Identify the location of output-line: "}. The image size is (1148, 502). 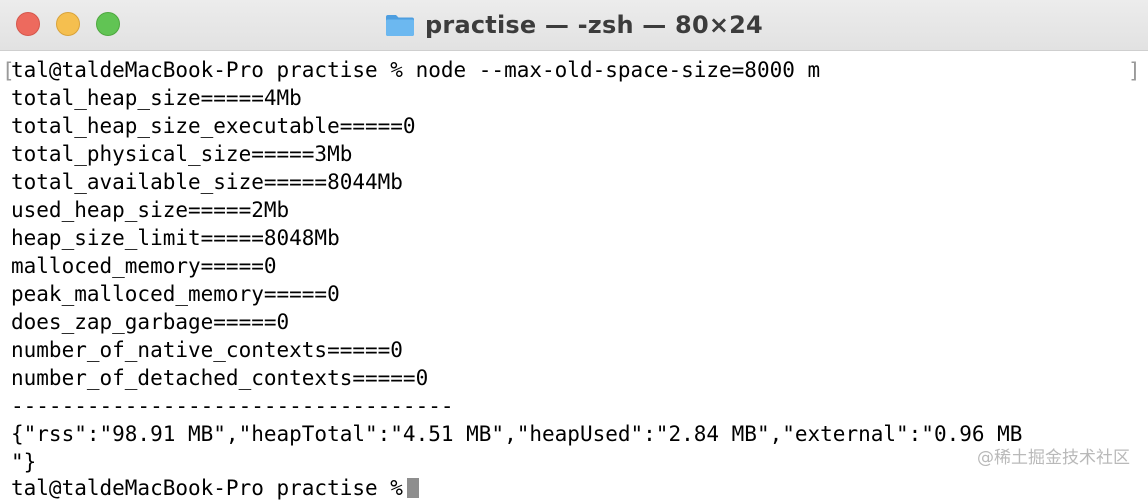
(24, 462).